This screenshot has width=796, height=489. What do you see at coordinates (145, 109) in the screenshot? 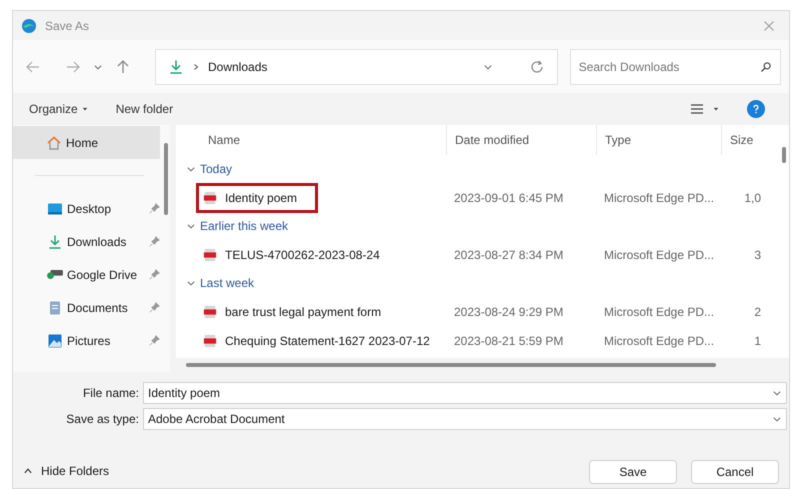
I see `new-folder-button: New folder` at bounding box center [145, 109].